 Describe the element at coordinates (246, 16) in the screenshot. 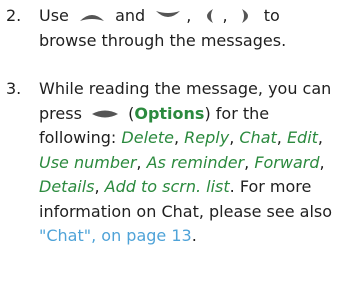

I see `scroll-right-key-icon` at that location.